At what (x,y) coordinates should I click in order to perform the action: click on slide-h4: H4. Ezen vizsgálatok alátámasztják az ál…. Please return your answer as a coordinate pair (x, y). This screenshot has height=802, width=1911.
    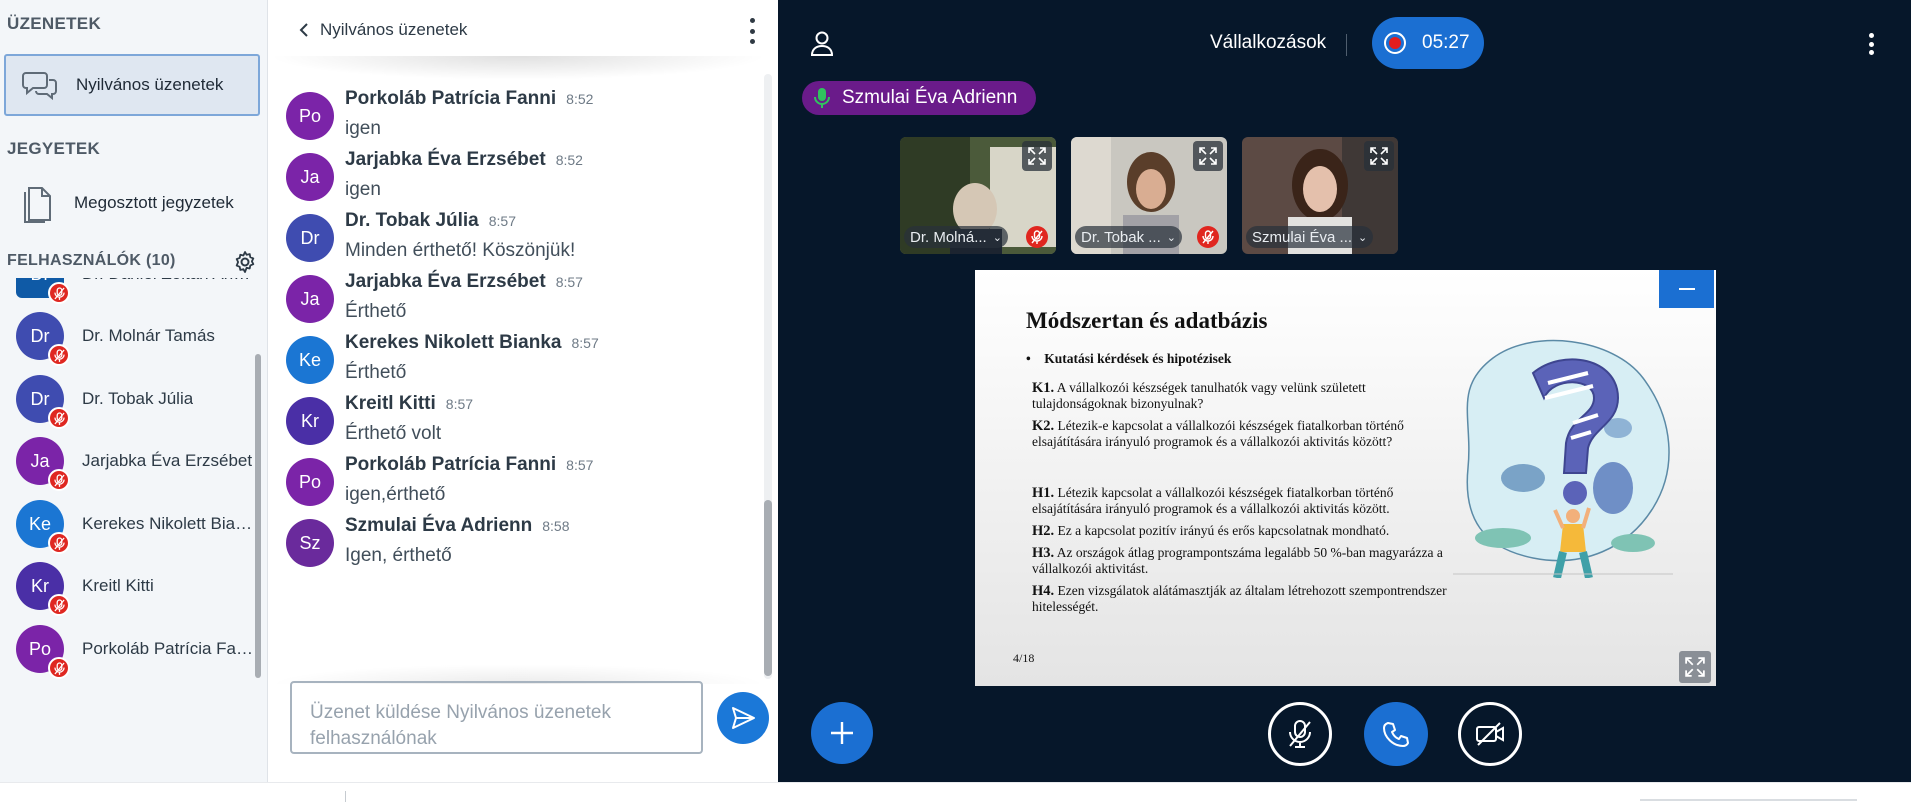
    Looking at the image, I should click on (1239, 598).